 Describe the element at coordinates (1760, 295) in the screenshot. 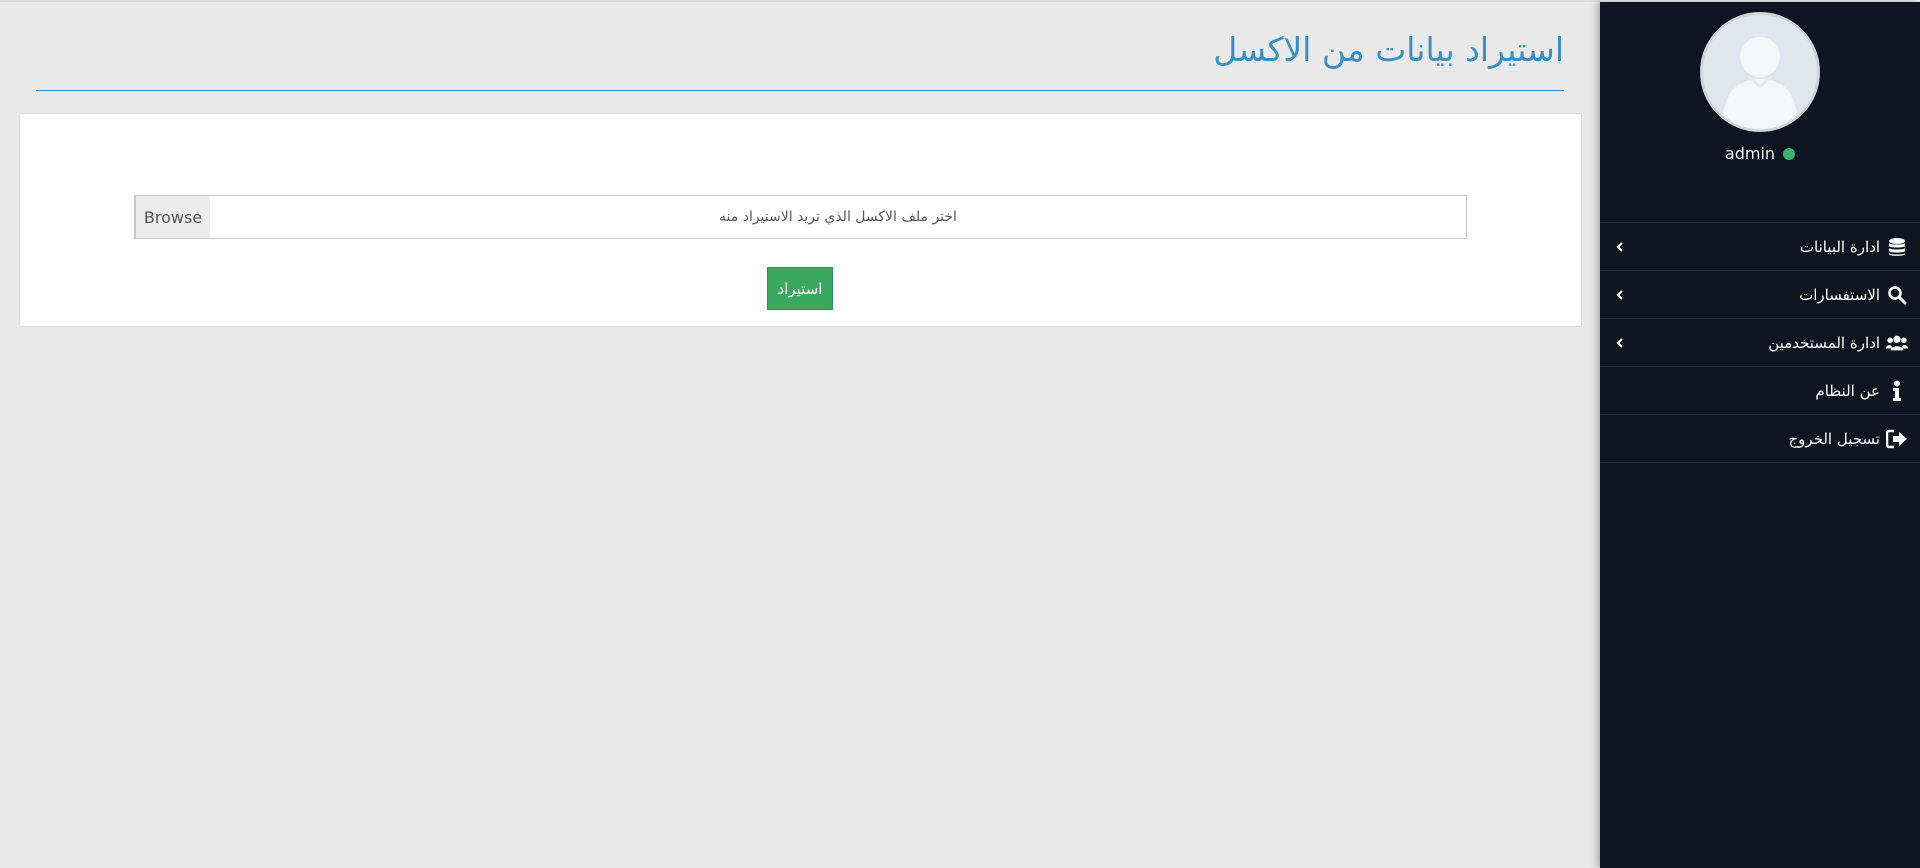

I see `sidebar-item-inquiries: الاستفسارات` at that location.